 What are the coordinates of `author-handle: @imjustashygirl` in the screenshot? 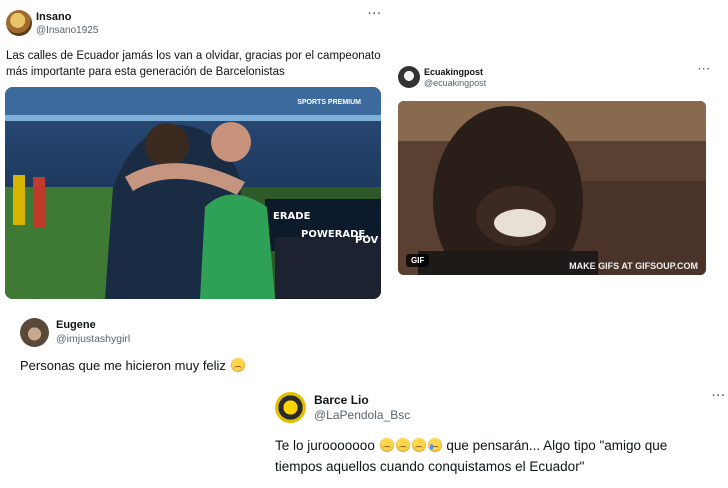 It's located at (93, 339).